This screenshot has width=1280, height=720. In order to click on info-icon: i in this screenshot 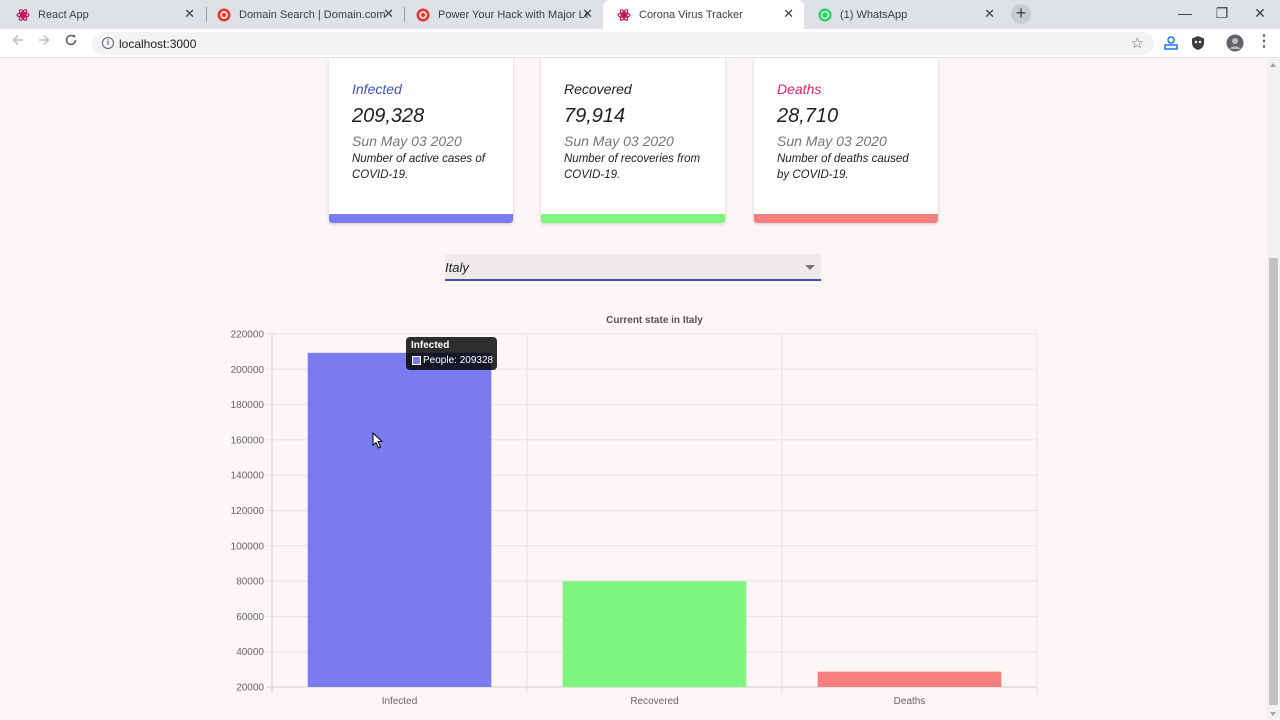, I will do `click(108, 43)`.